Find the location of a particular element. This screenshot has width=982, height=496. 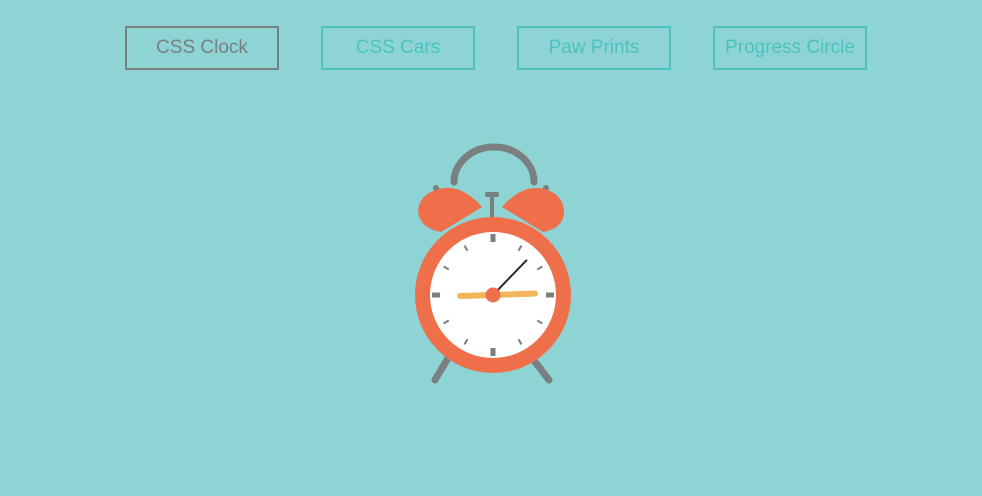

progress-circle-button: Progress Circle is located at coordinates (790, 48).